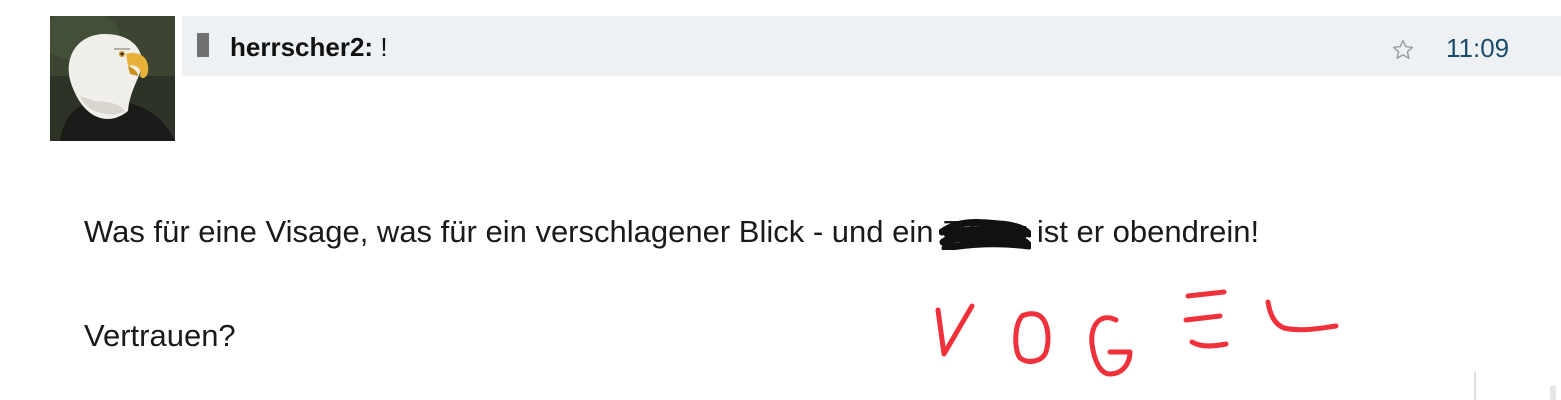  I want to click on message-header-text: herrscher2: !, so click(309, 47).